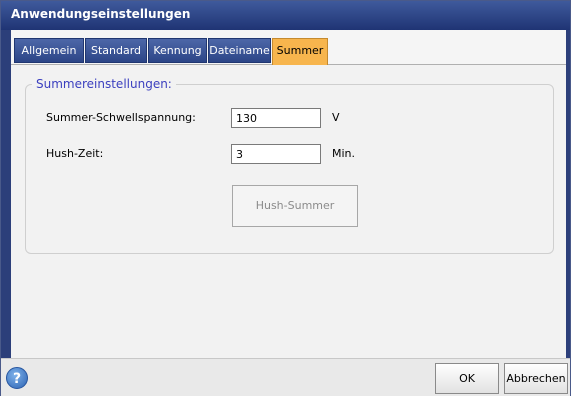 The height and width of the screenshot is (396, 571). Describe the element at coordinates (276, 118) in the screenshot. I see `threshold-input` at that location.